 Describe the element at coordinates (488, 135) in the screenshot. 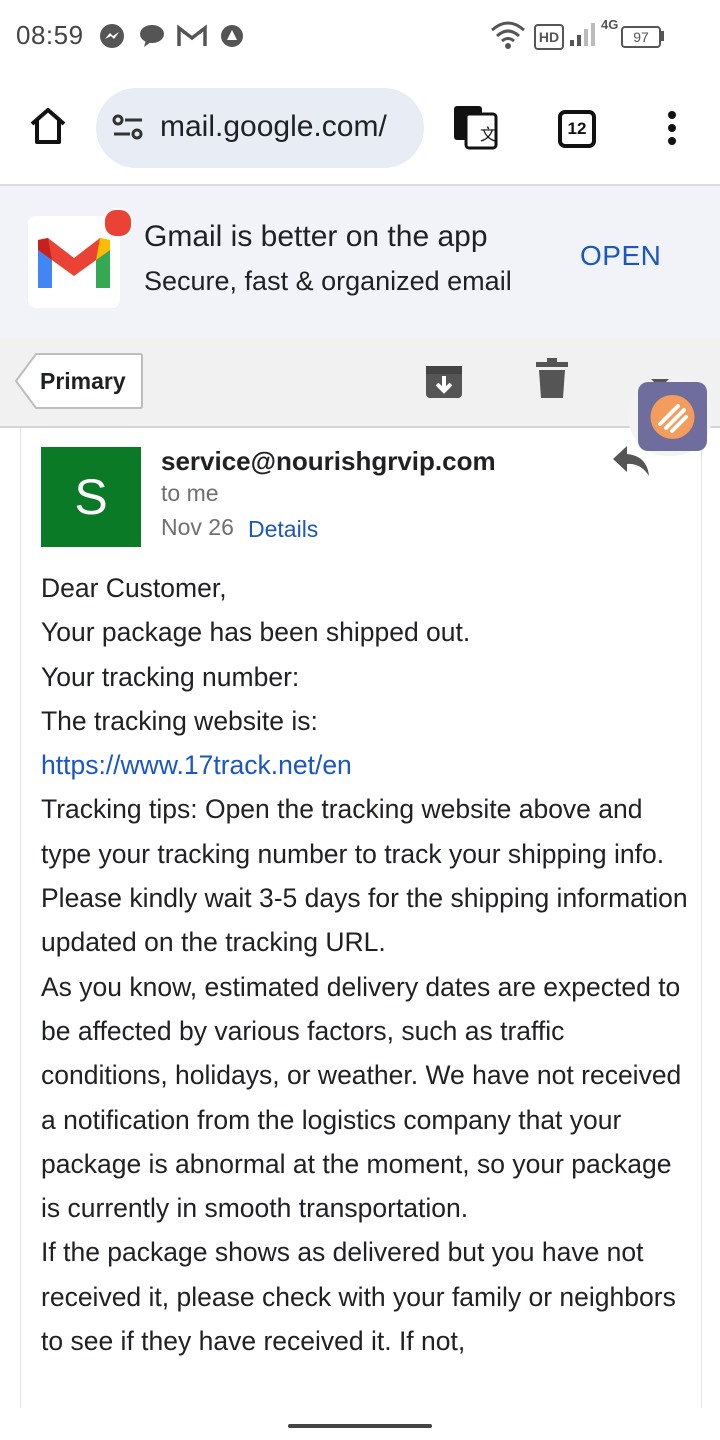

I see `svg-text: 文` at that location.